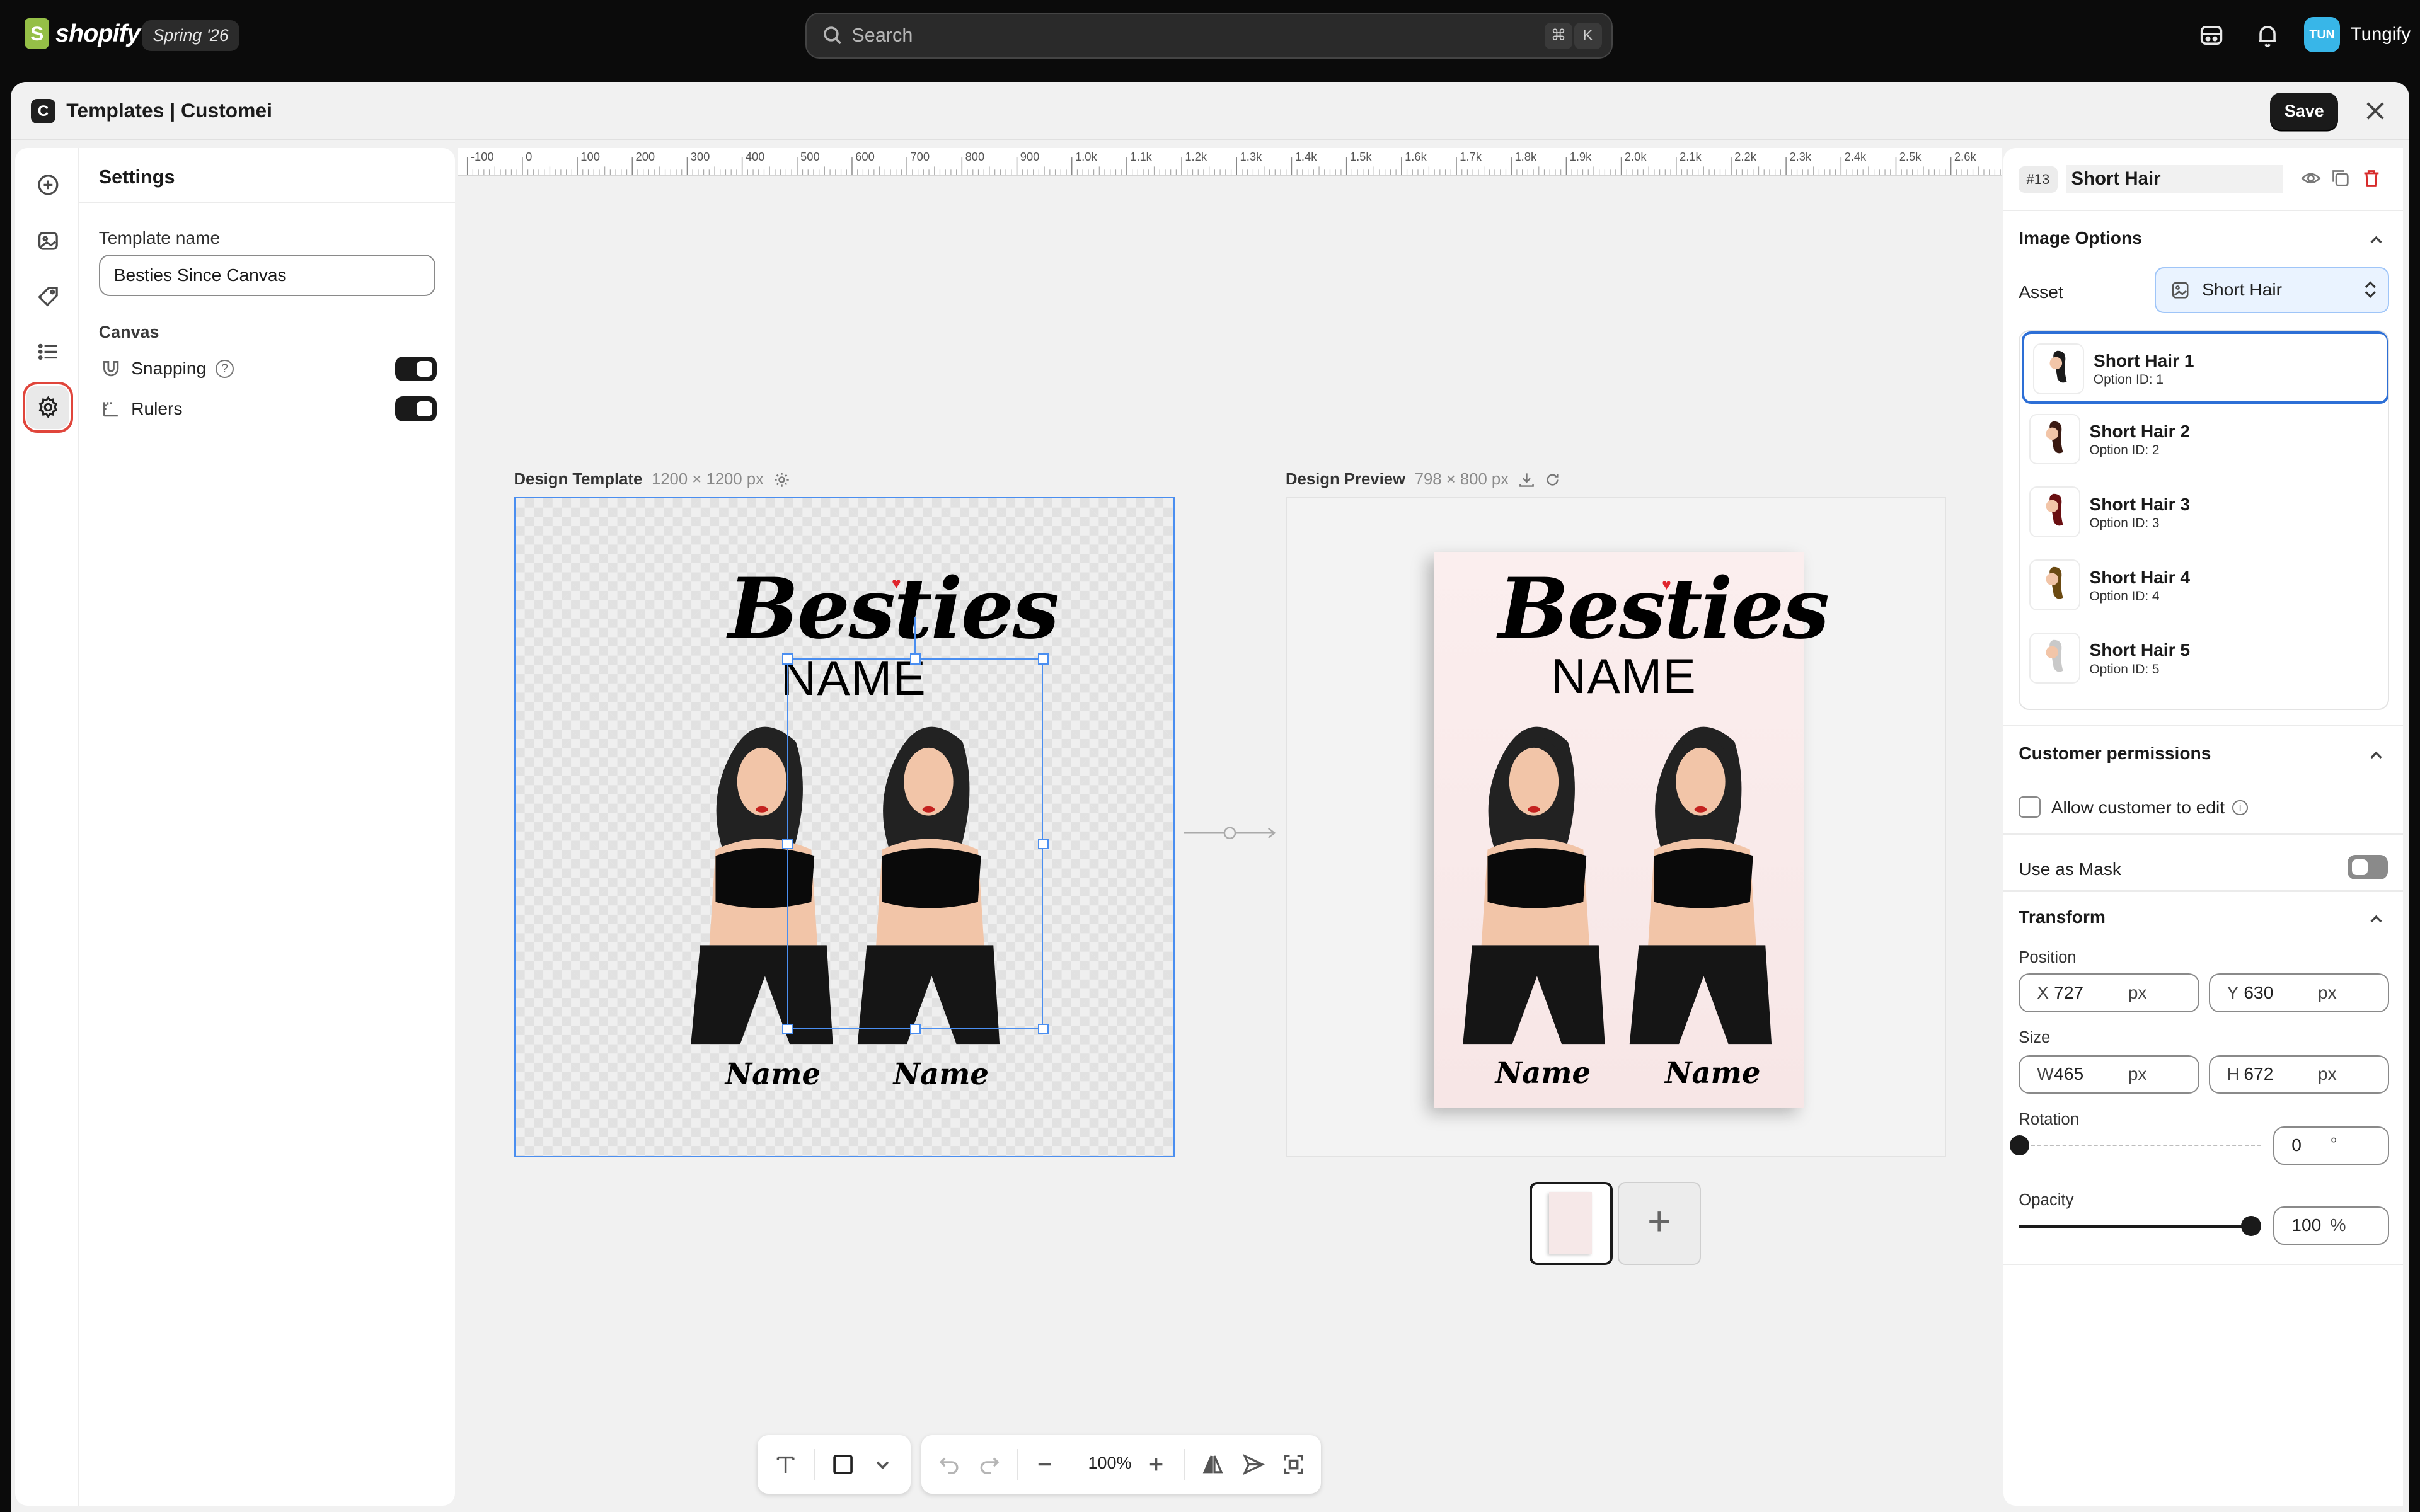 Image resolution: width=2420 pixels, height=1512 pixels. I want to click on size-h-field: H 672 px, so click(2299, 1074).